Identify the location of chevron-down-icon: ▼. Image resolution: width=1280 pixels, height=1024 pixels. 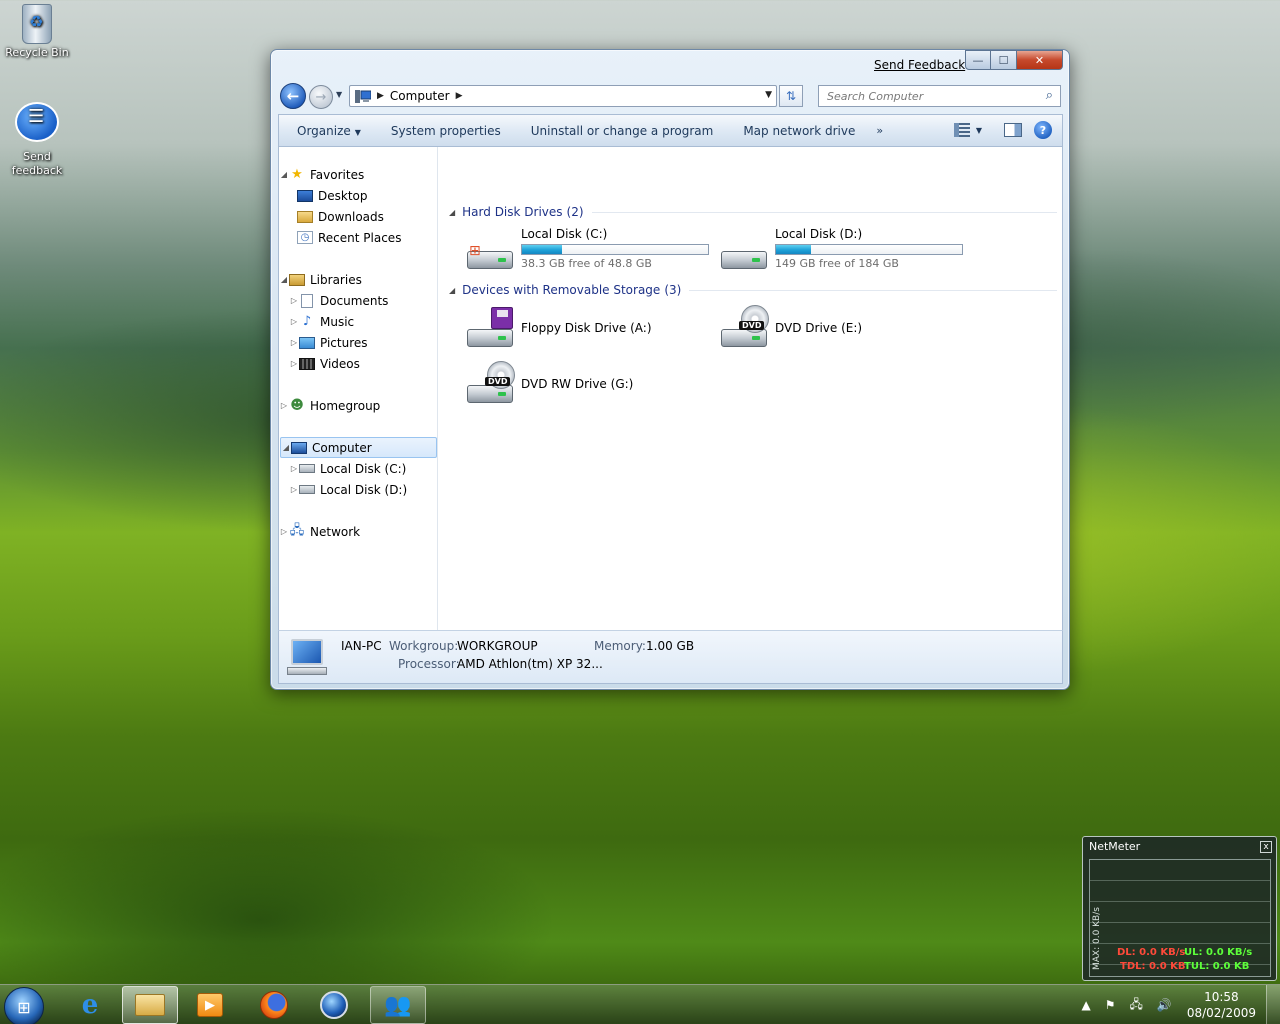
(979, 130).